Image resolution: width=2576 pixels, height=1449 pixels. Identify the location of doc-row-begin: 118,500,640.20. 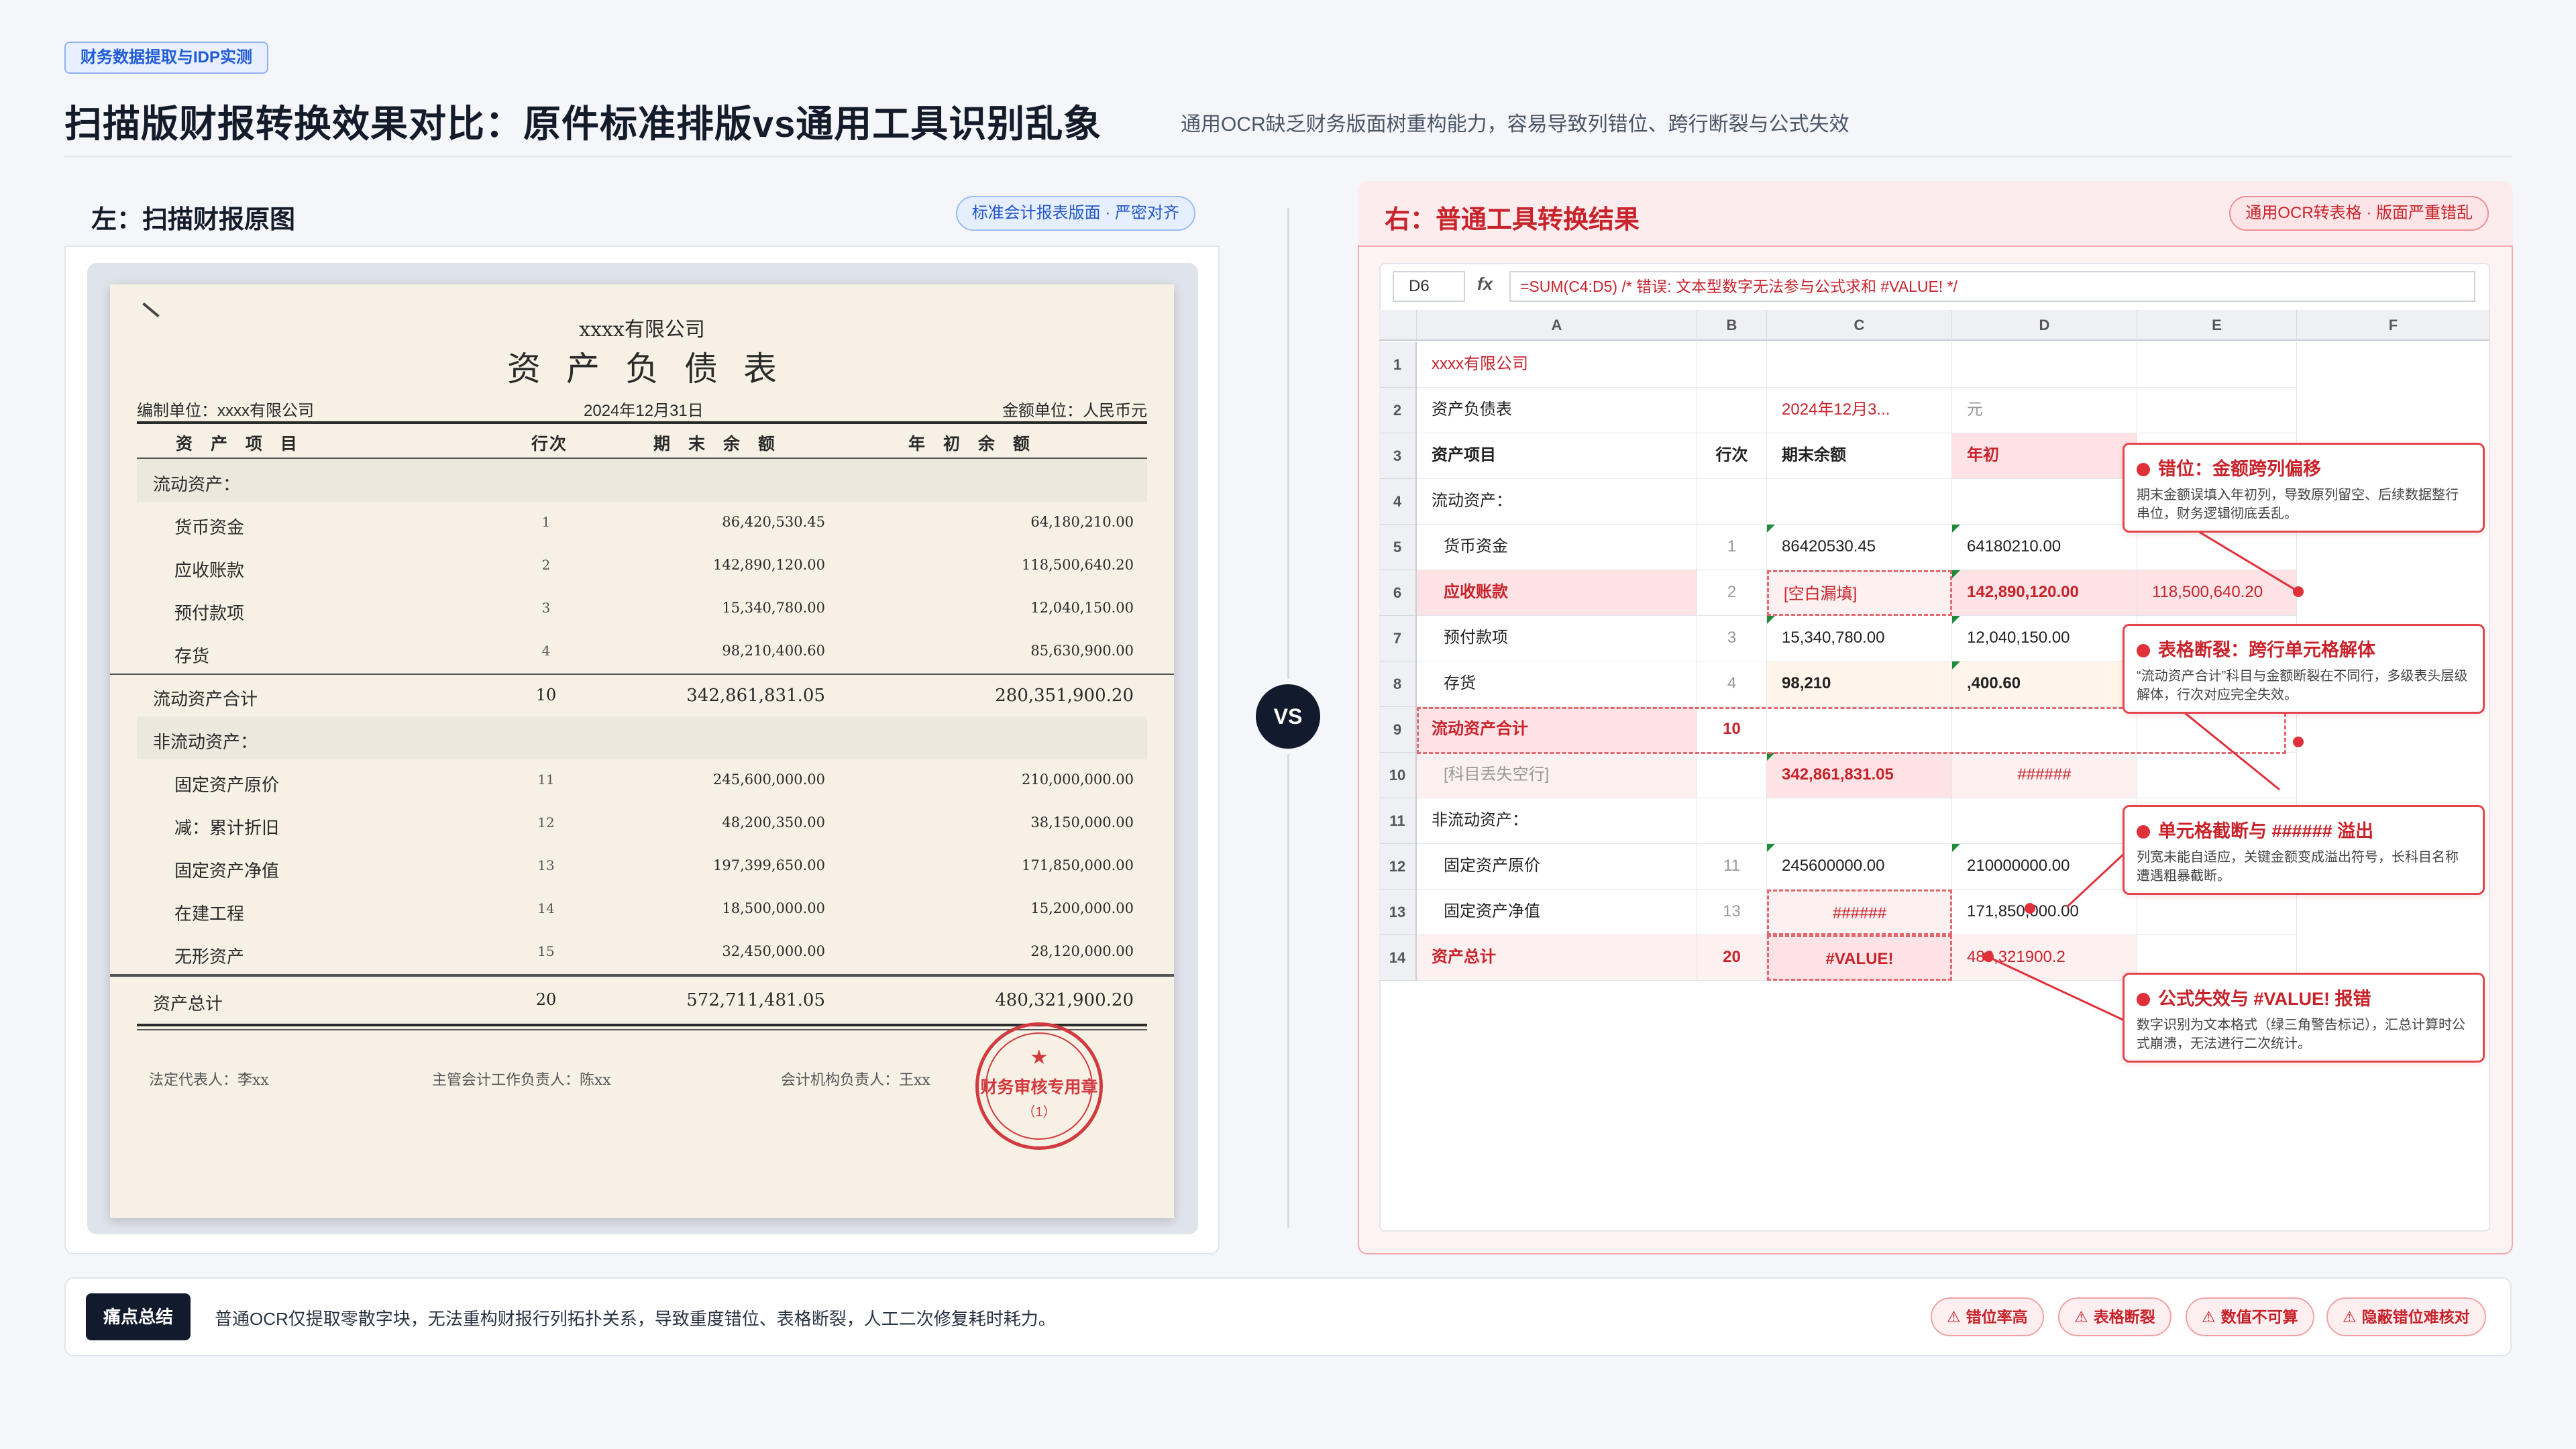
(1078, 565).